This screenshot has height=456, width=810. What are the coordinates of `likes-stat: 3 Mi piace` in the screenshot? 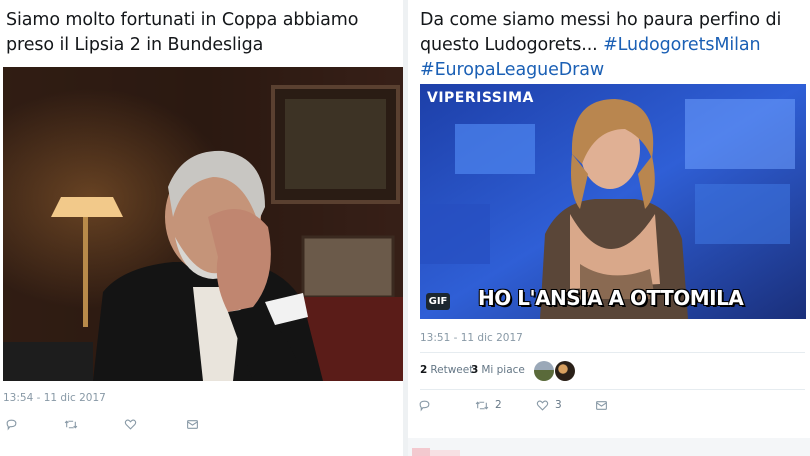 It's located at (498, 370).